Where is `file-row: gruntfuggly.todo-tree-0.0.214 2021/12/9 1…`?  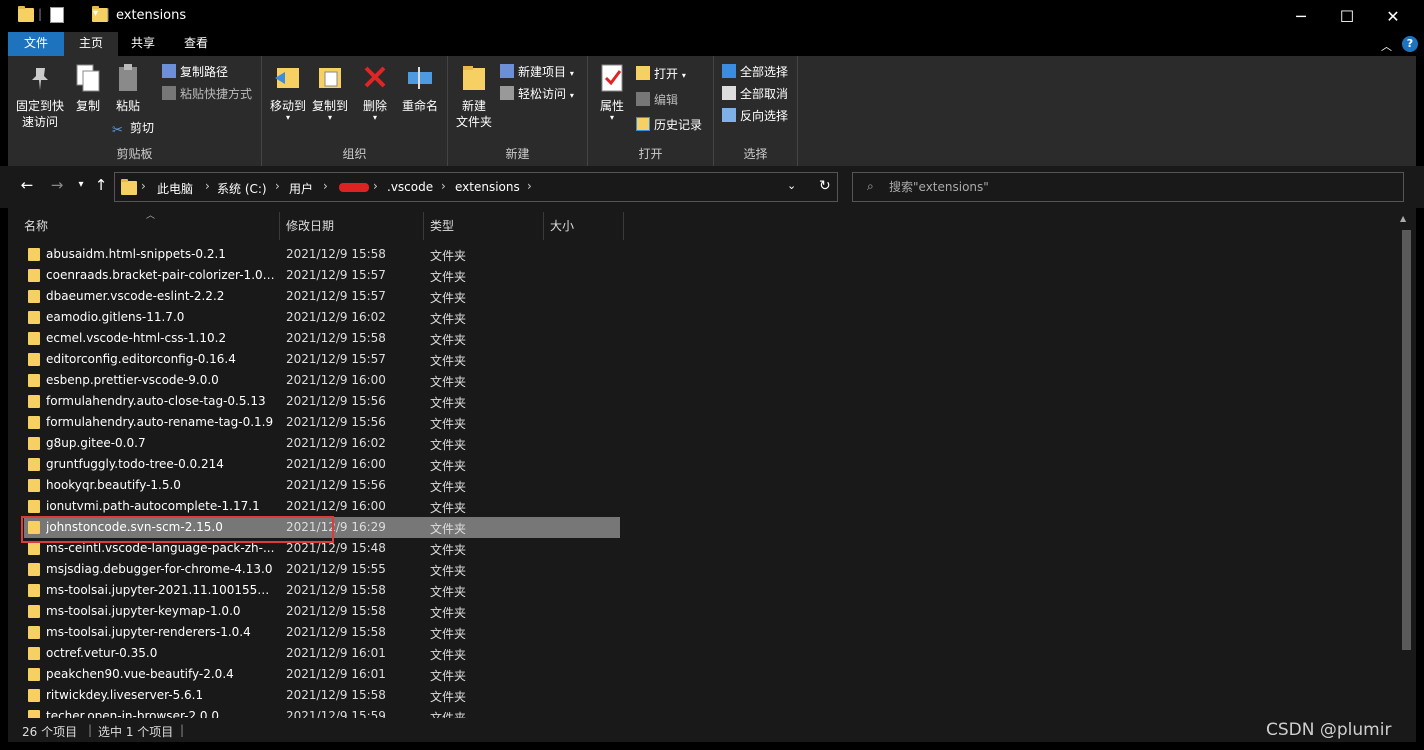
file-row: gruntfuggly.todo-tree-0.0.214 2021/12/9 1… is located at coordinates (322, 464).